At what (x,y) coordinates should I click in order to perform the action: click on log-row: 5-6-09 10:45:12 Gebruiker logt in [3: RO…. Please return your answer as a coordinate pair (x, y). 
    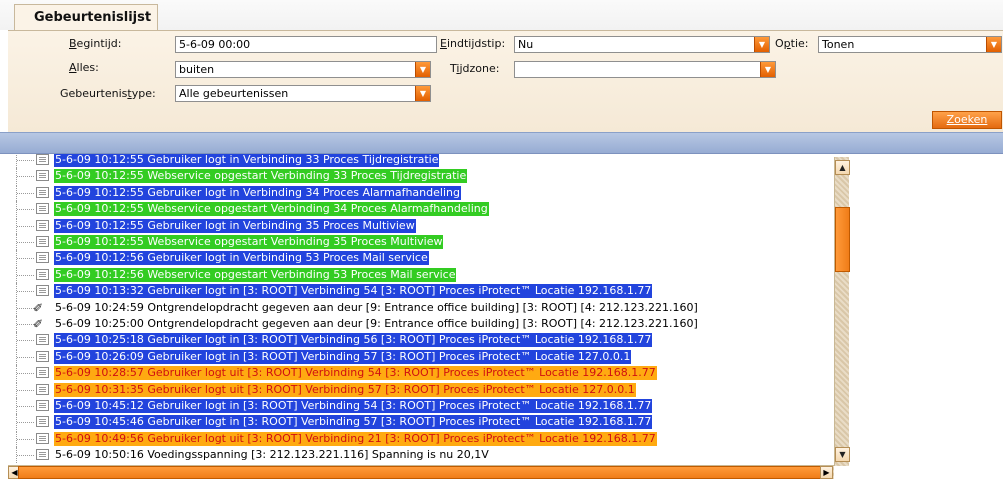
    Looking at the image, I should click on (417, 406).